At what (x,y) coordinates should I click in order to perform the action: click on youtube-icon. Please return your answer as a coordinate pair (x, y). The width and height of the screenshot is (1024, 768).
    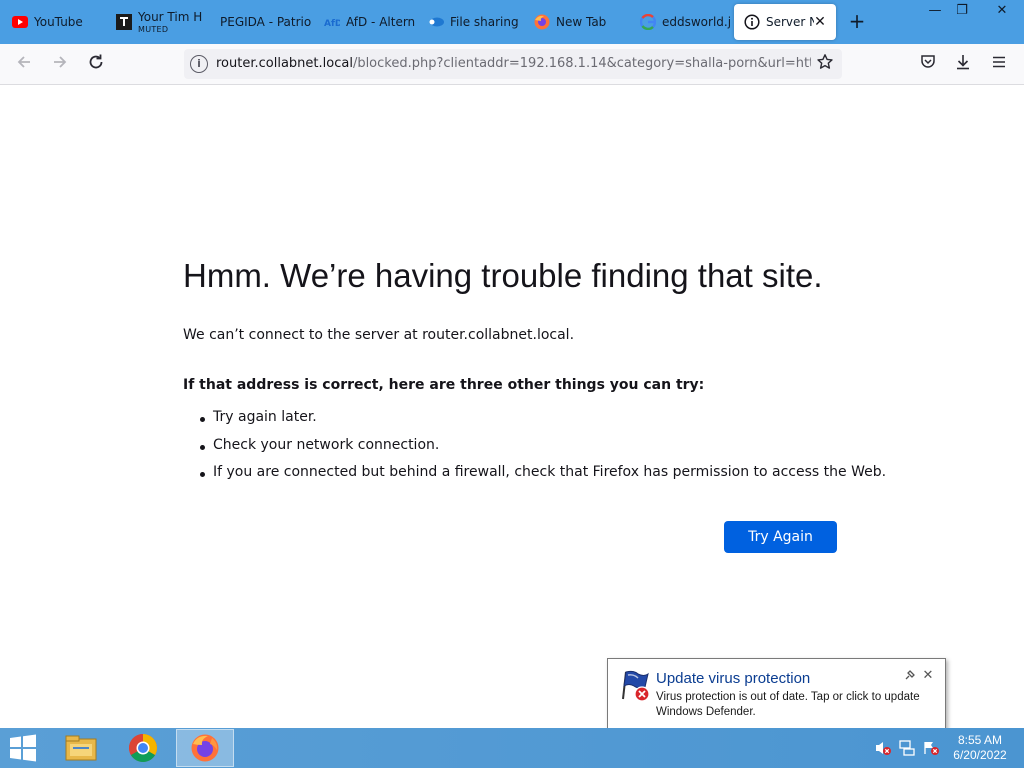
    Looking at the image, I should click on (20, 22).